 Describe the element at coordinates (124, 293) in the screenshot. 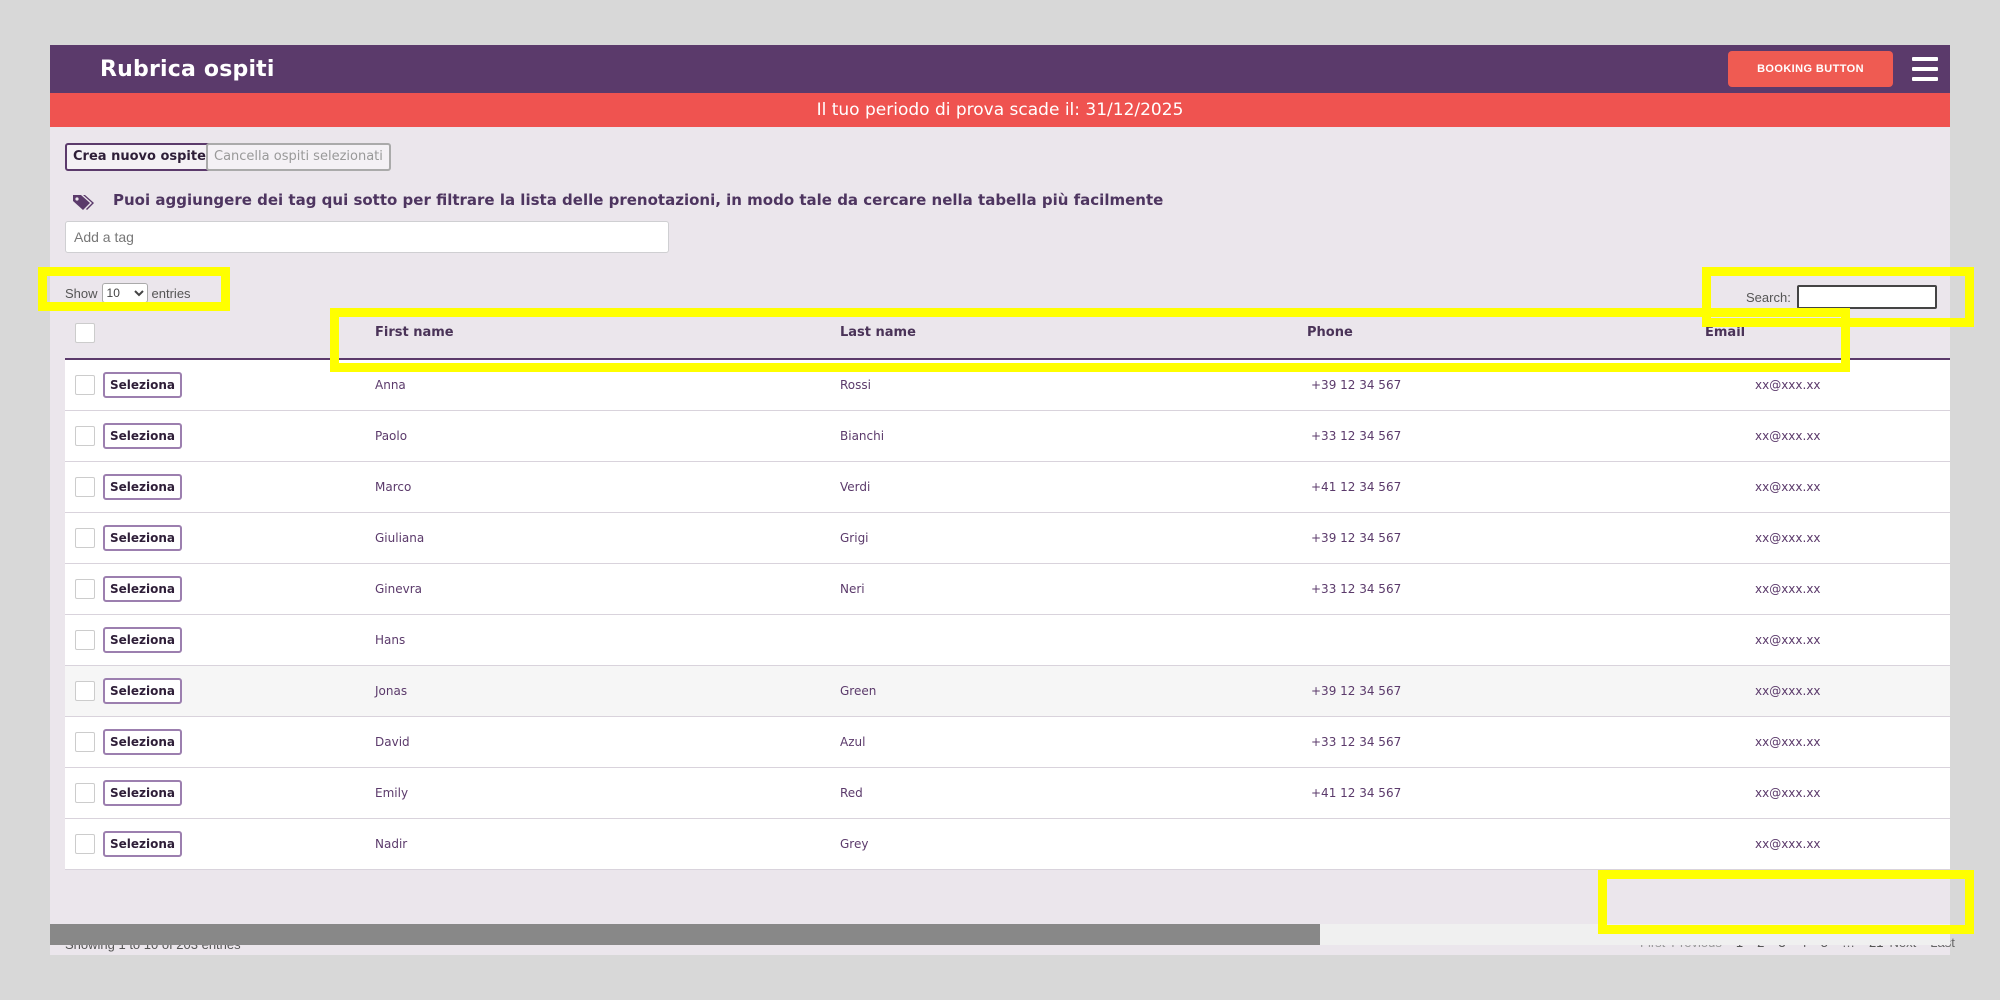

I see `entries-per-page-select: 10` at that location.